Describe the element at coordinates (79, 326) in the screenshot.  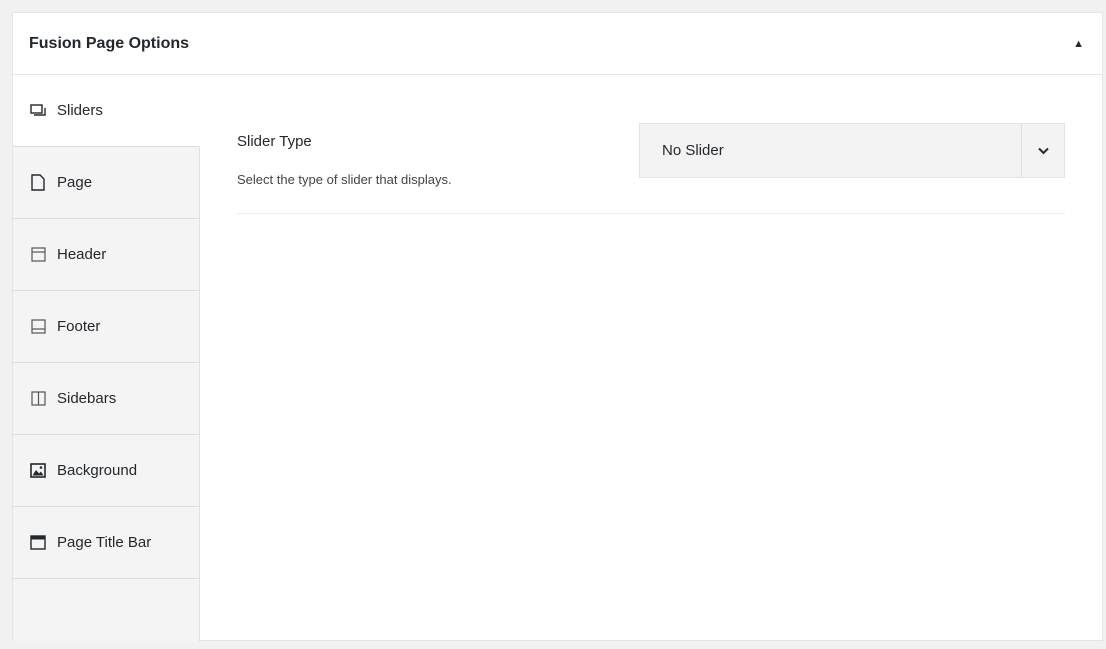
I see `tab-label: Footer` at that location.